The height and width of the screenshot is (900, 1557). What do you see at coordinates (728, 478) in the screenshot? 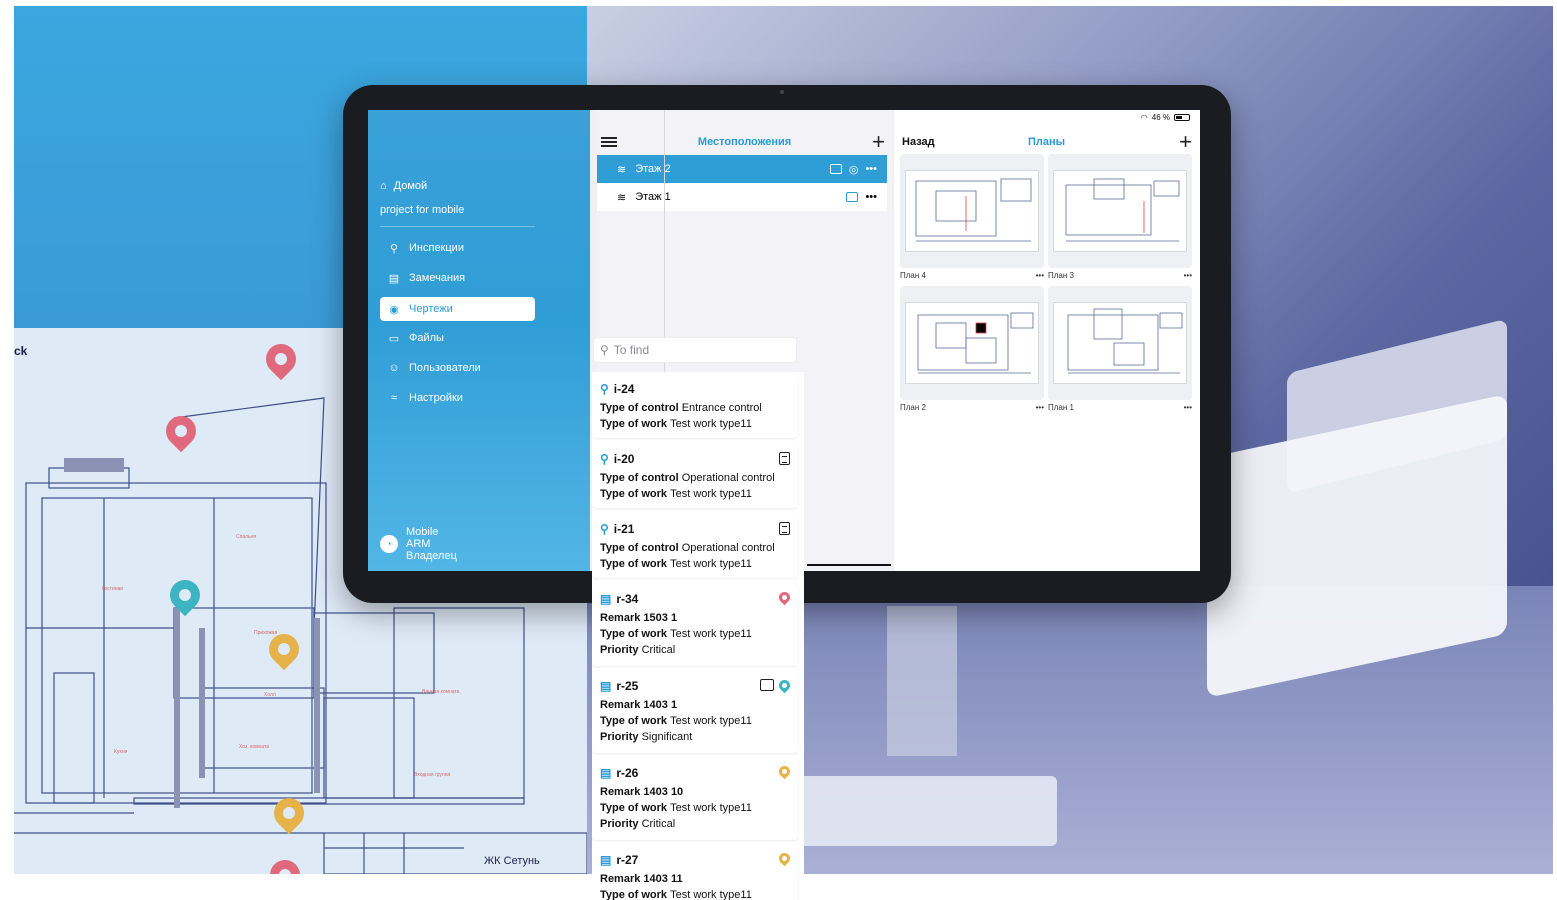
I see `field-value: Operational control` at bounding box center [728, 478].